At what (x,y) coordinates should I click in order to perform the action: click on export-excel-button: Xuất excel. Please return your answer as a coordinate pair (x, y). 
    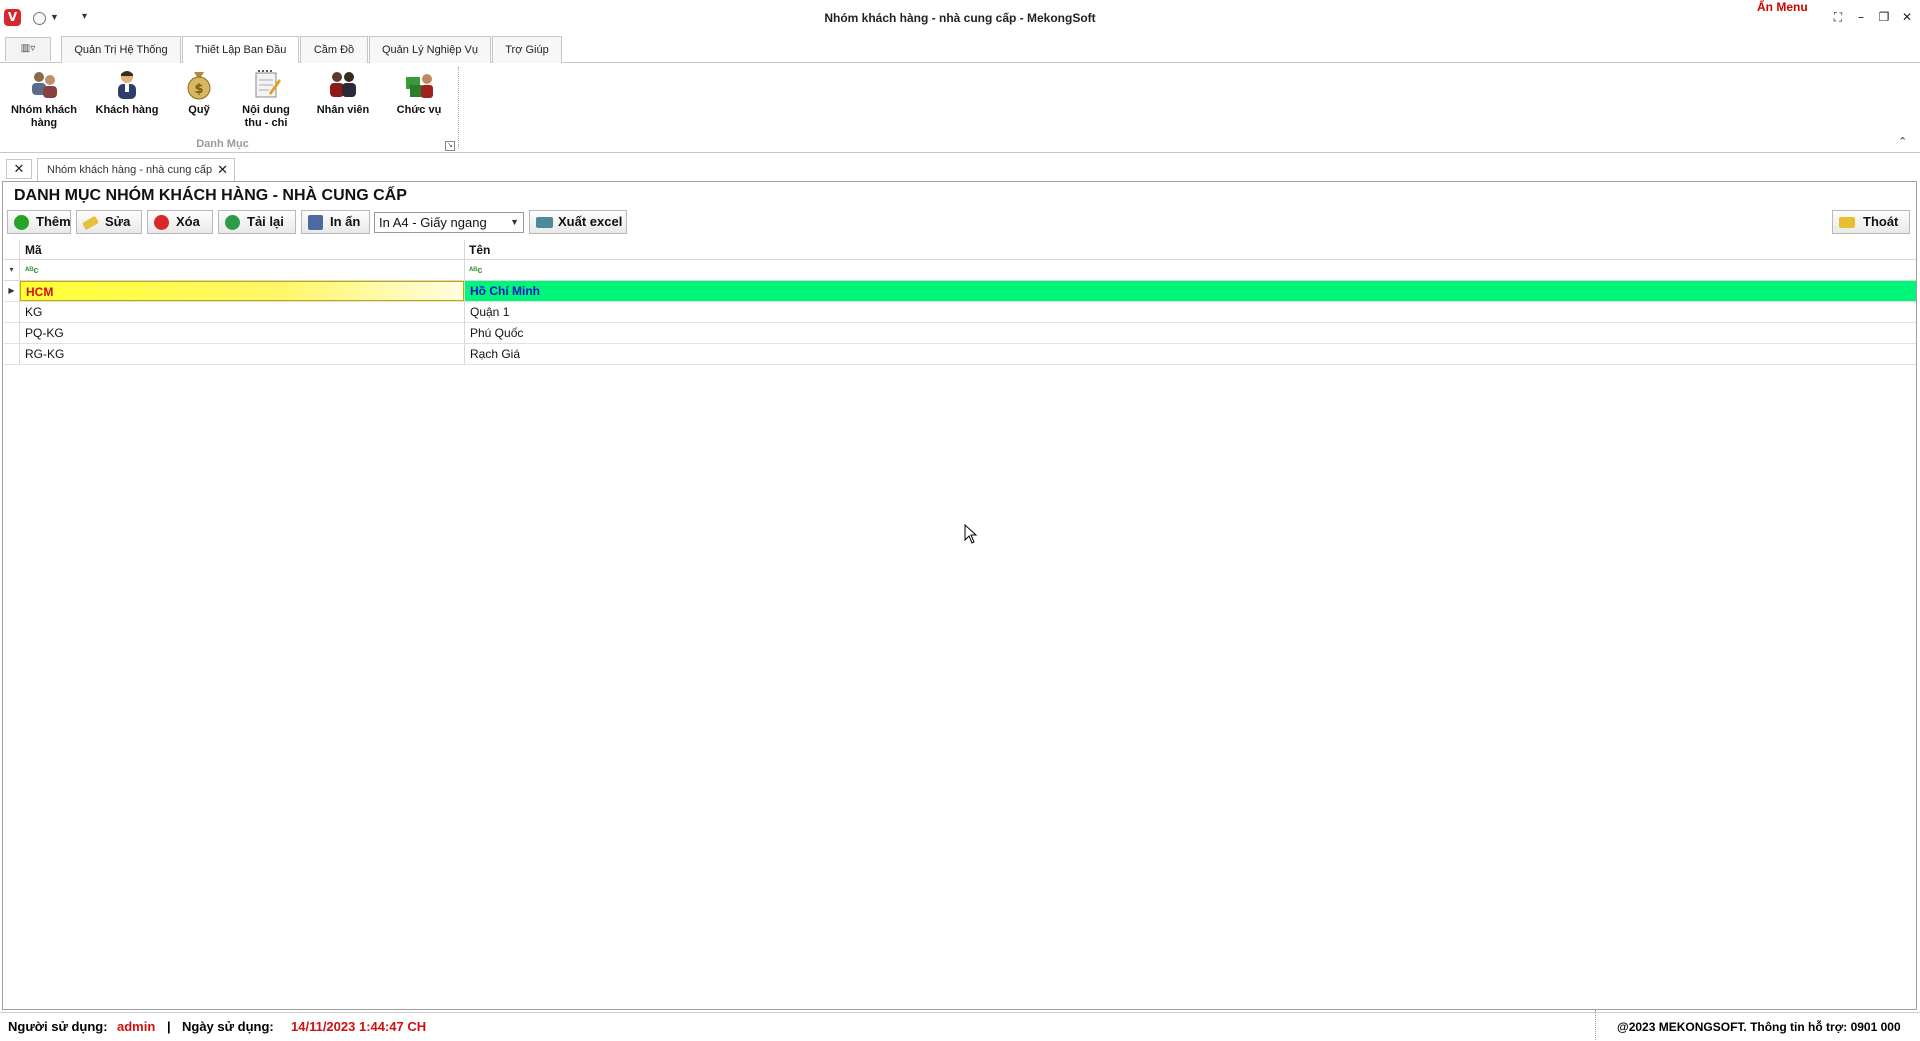
    Looking at the image, I should click on (578, 222).